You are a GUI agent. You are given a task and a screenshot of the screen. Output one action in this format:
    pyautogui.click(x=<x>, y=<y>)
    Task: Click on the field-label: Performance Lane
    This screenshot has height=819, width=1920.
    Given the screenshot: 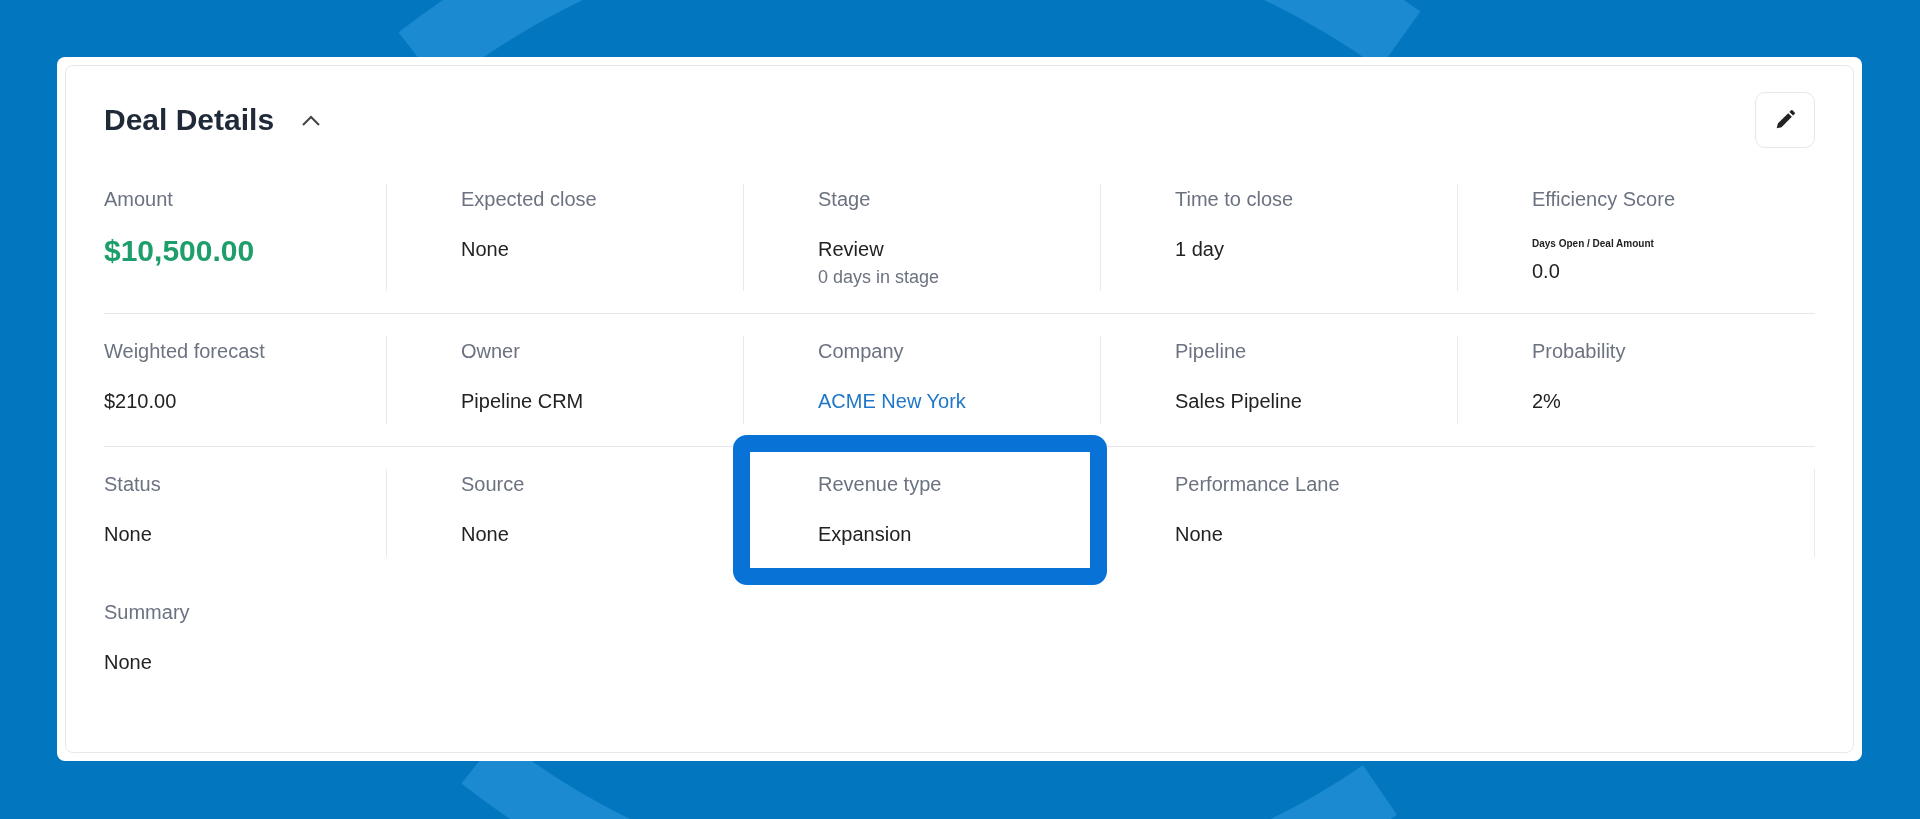 What is the action you would take?
    pyautogui.click(x=1257, y=484)
    